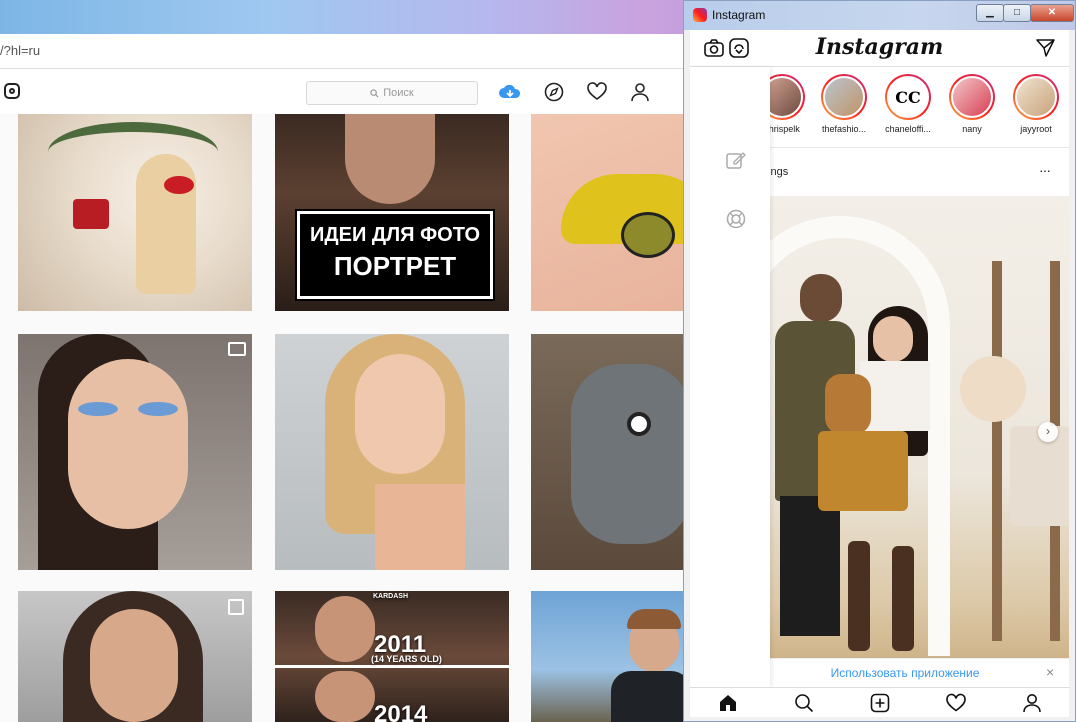  Describe the element at coordinates (893, 339) in the screenshot. I see `woman-face` at that location.